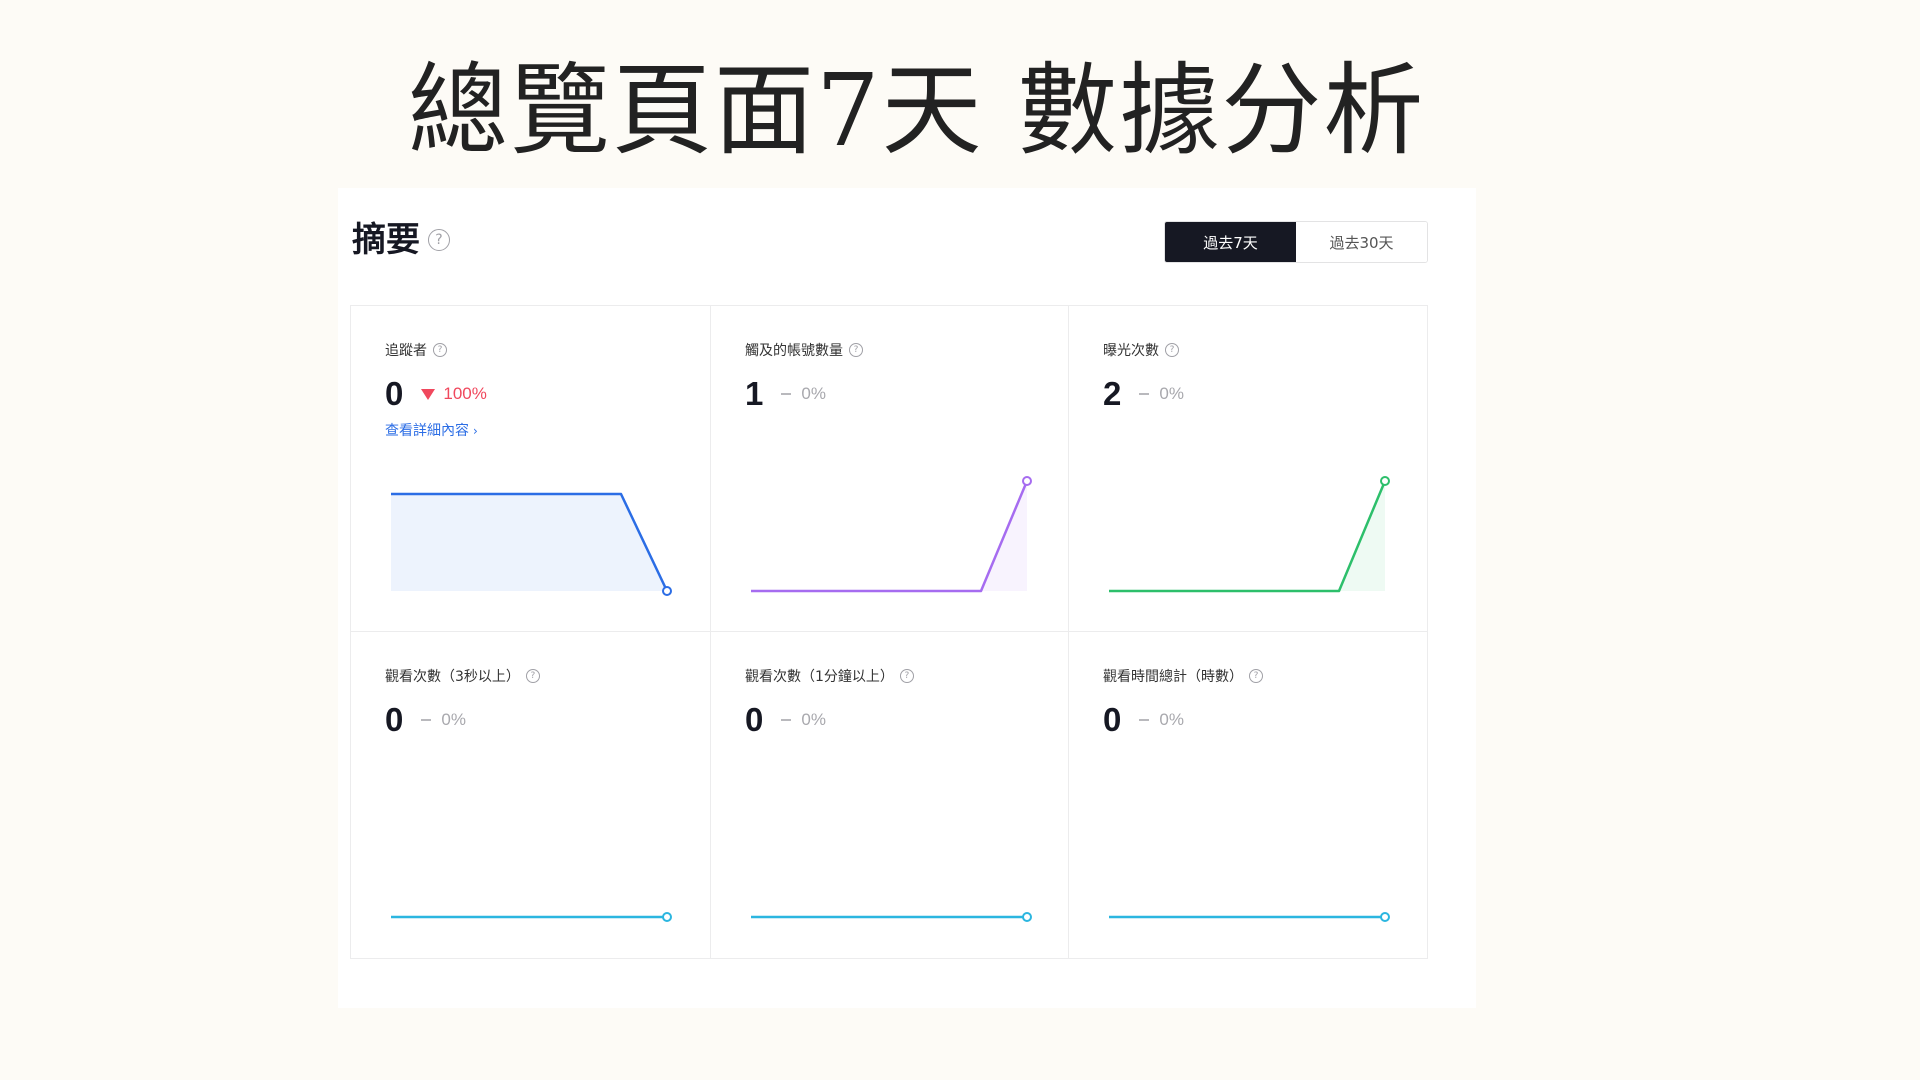  I want to click on trend-down-icon, so click(428, 394).